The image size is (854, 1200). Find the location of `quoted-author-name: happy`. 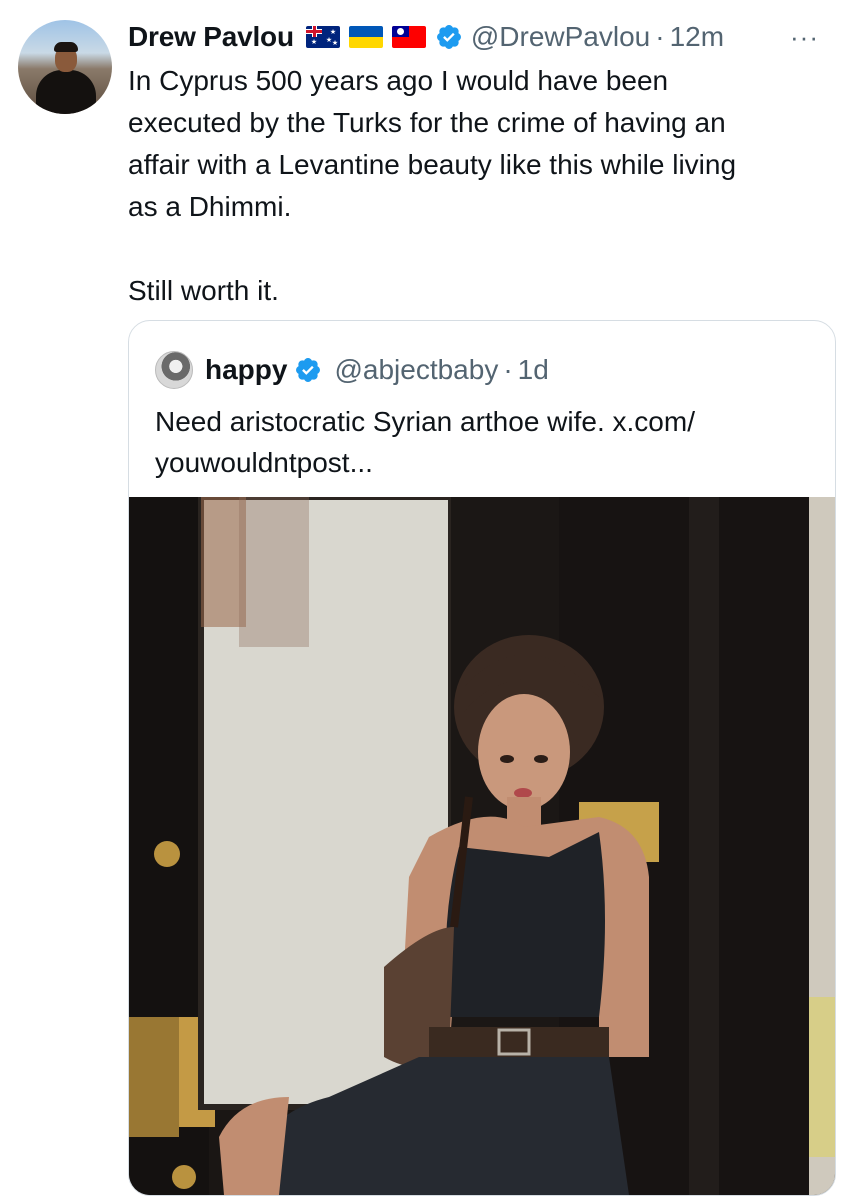

quoted-author-name: happy is located at coordinates (246, 370).